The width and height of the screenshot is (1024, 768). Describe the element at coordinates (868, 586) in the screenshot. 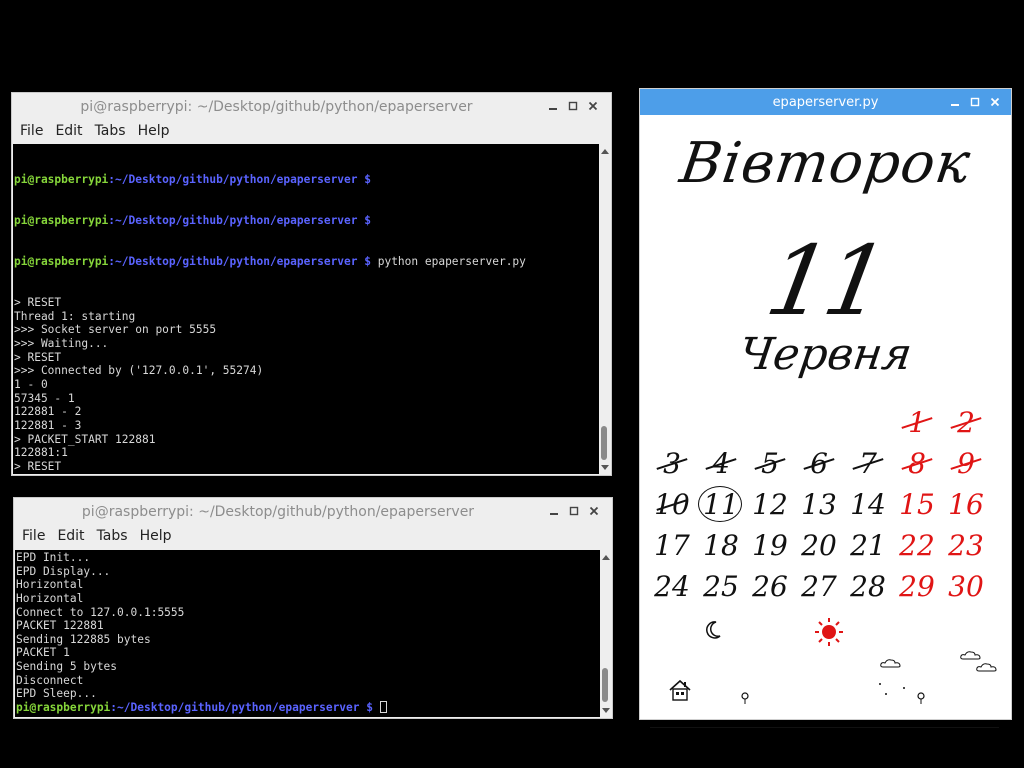

I see `calendar-day-number: 28` at that location.